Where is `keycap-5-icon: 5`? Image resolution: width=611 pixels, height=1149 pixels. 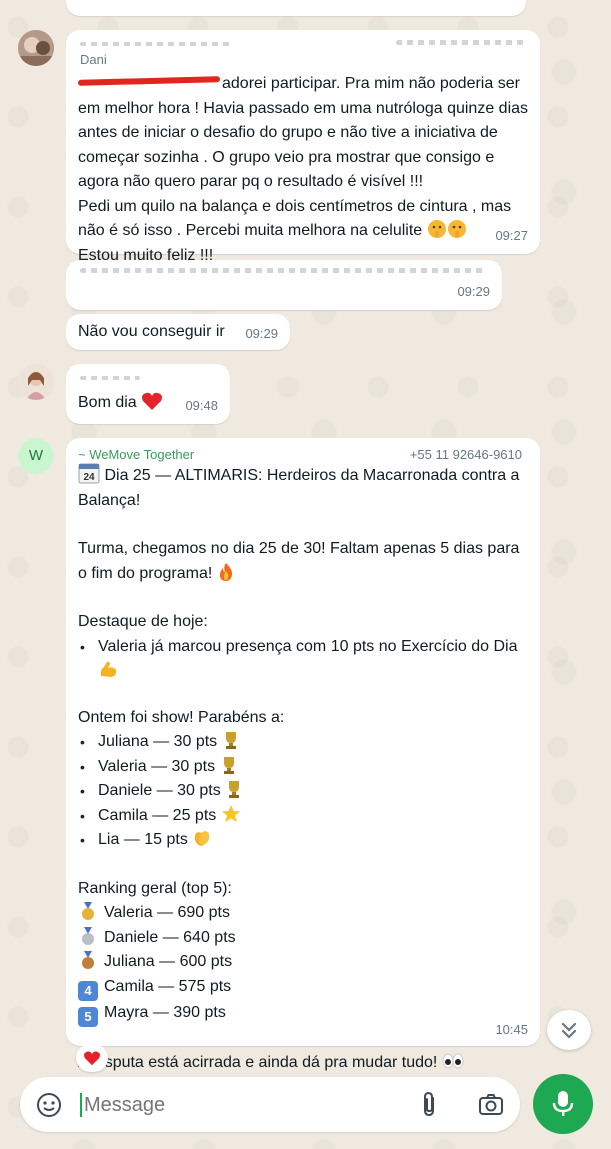
keycap-5-icon: 5 is located at coordinates (88, 1016).